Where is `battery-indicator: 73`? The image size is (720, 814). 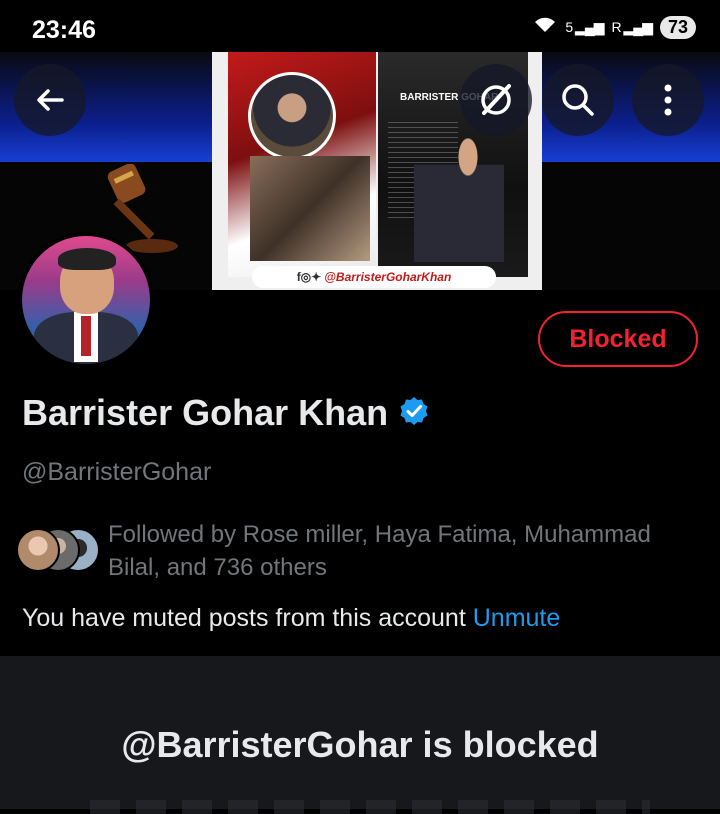
battery-indicator: 73 is located at coordinates (677, 27).